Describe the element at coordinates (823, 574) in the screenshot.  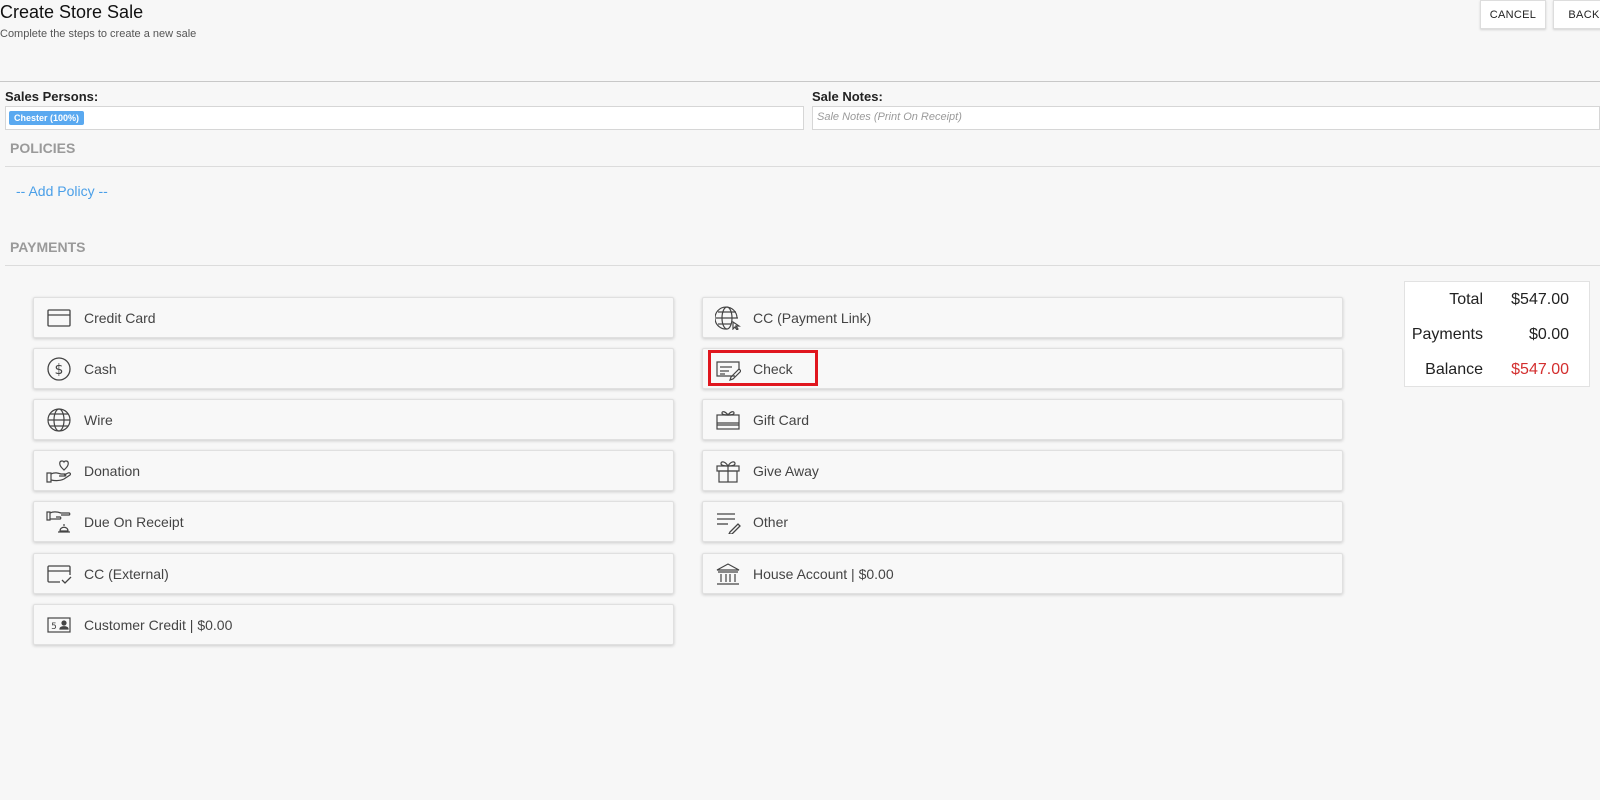
I see `payment-label: House Account | $0.00` at that location.